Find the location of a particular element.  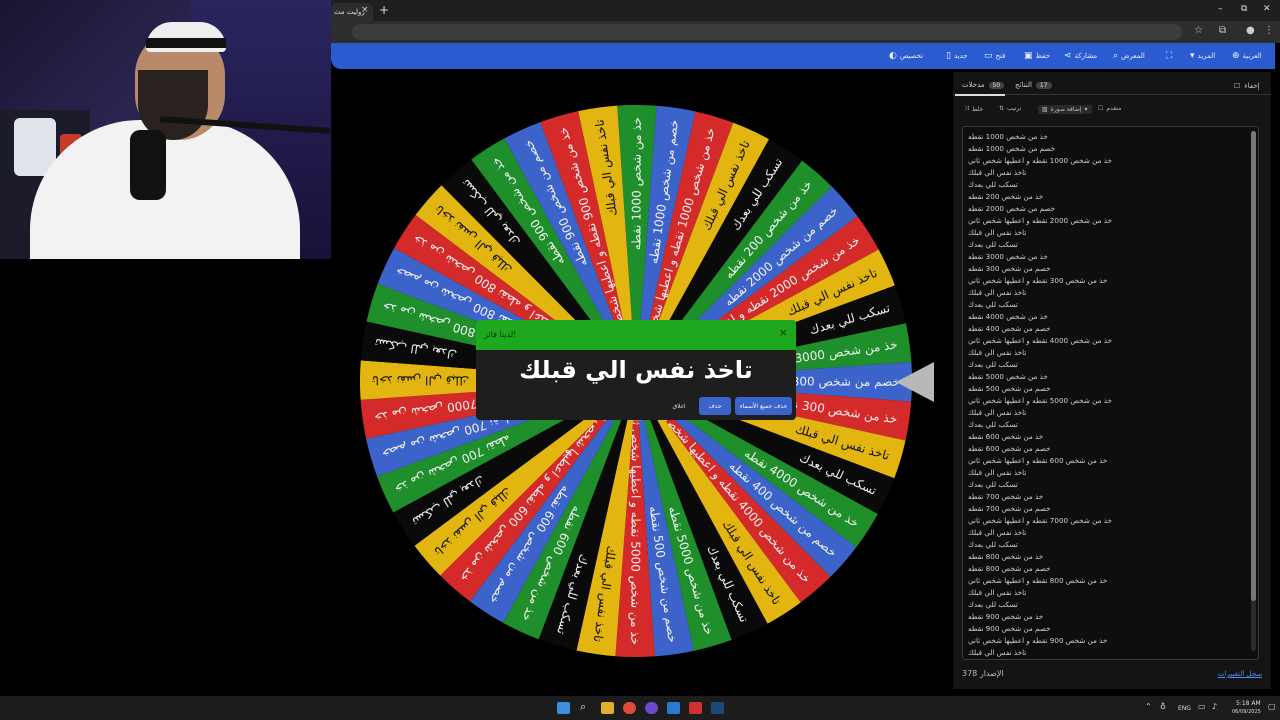

image-icon: ▨ is located at coordinates (1045, 109).